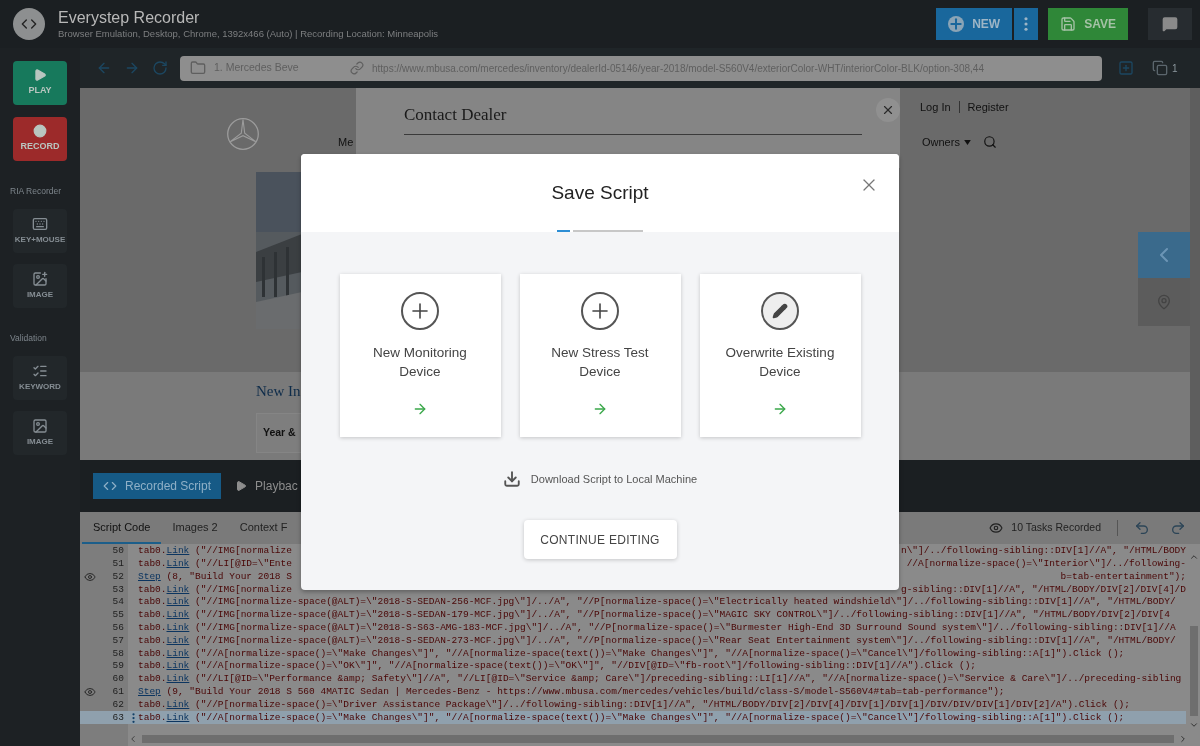 The height and width of the screenshot is (746, 1200). I want to click on play-button: PLAY, so click(40, 83).